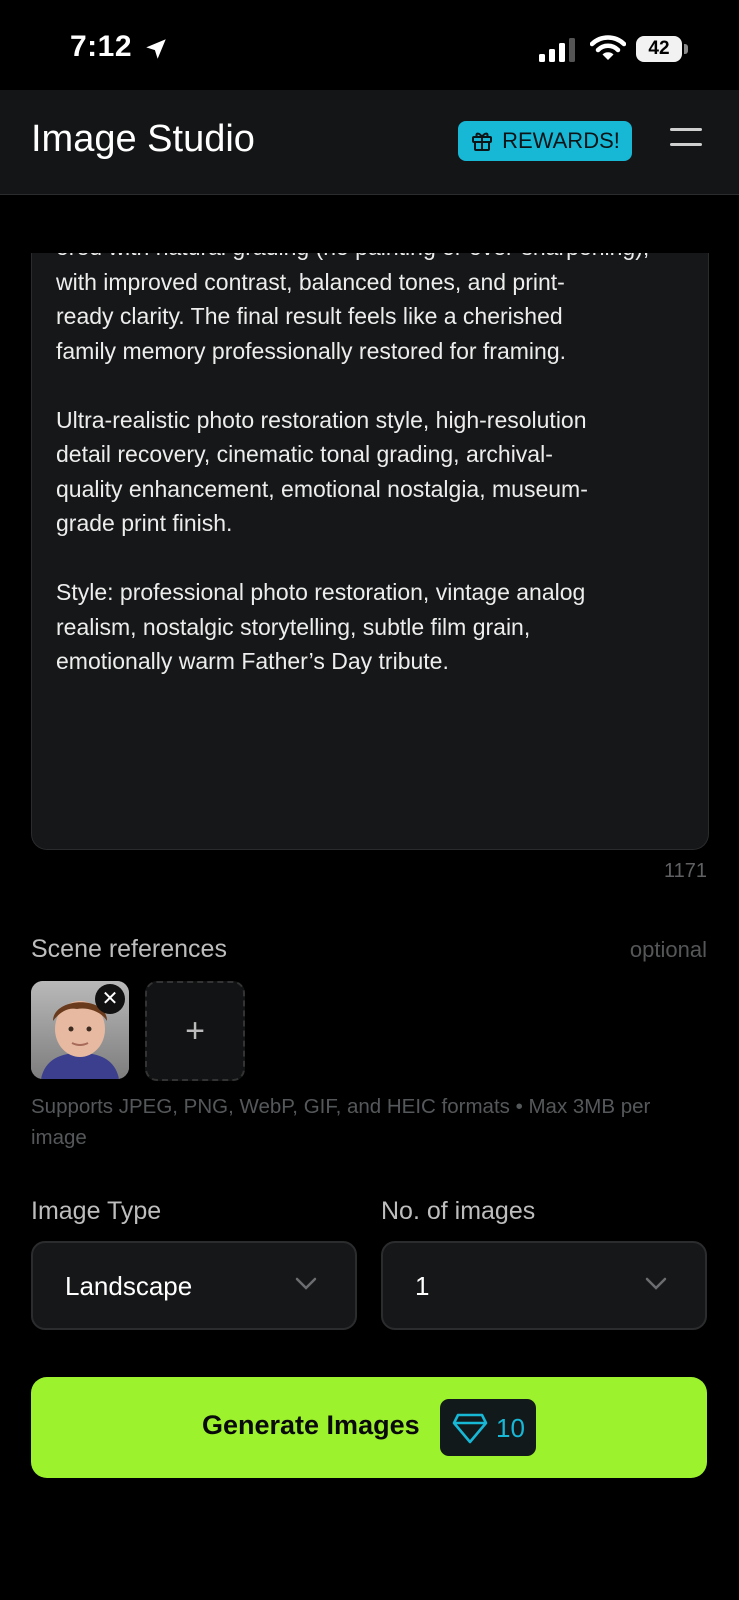  I want to click on battery-tip, so click(686, 49).